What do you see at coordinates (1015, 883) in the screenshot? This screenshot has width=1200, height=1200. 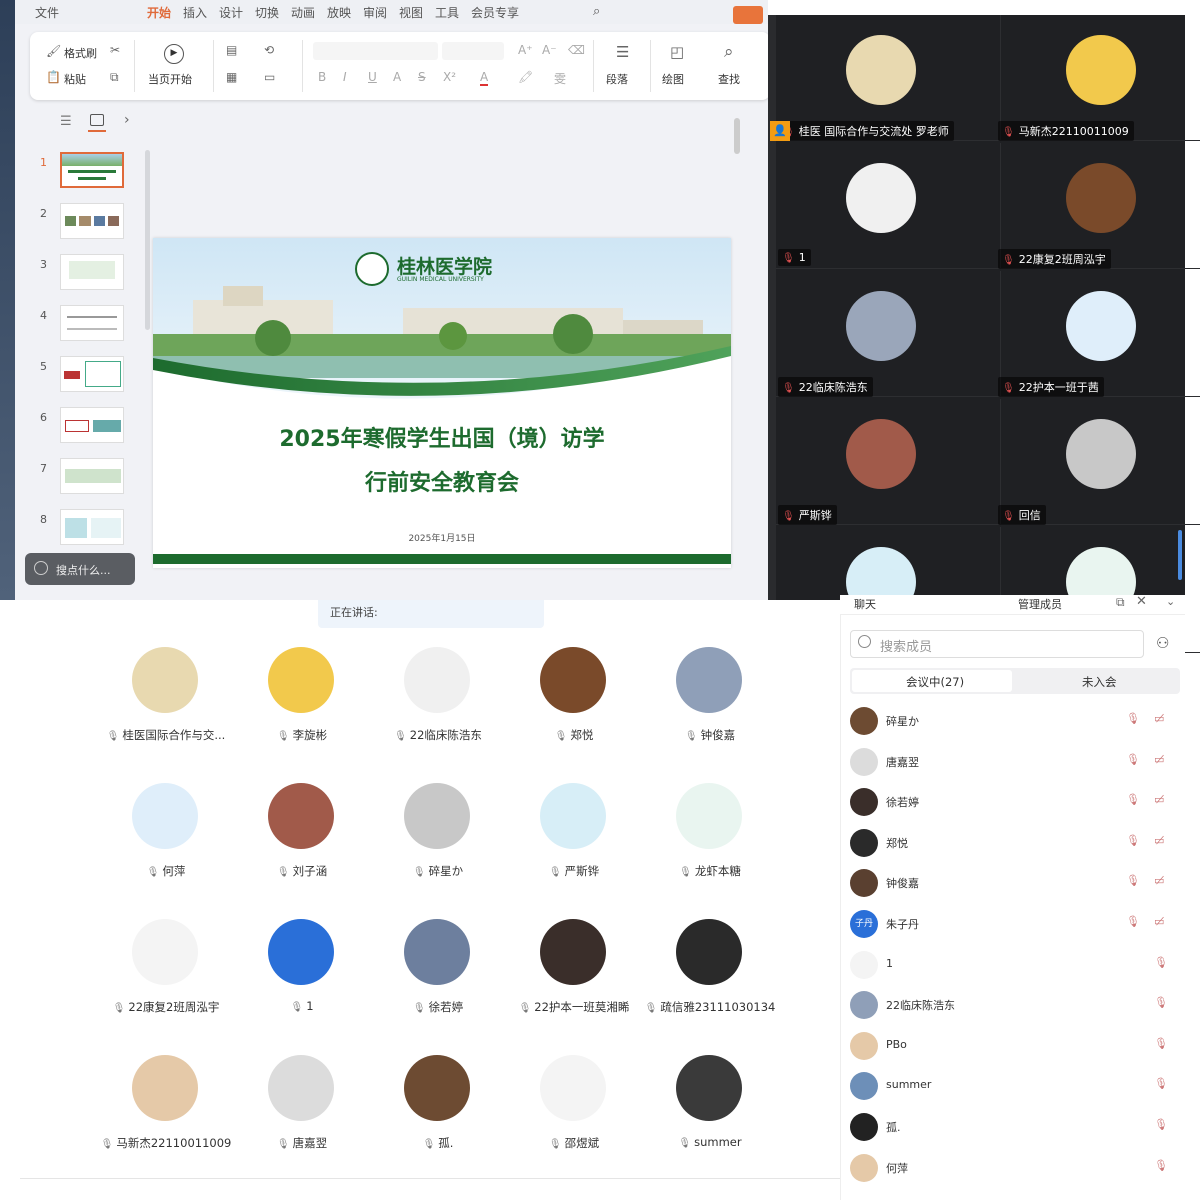 I see `member-row: 钟俊嘉 🎙 ▭̸` at bounding box center [1015, 883].